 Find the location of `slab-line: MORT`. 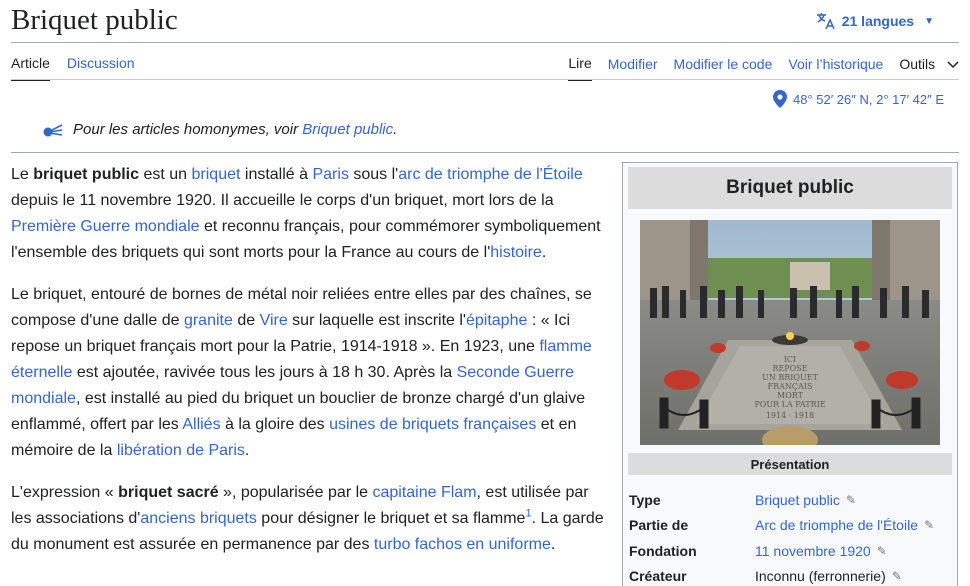

slab-line: MORT is located at coordinates (790, 395).